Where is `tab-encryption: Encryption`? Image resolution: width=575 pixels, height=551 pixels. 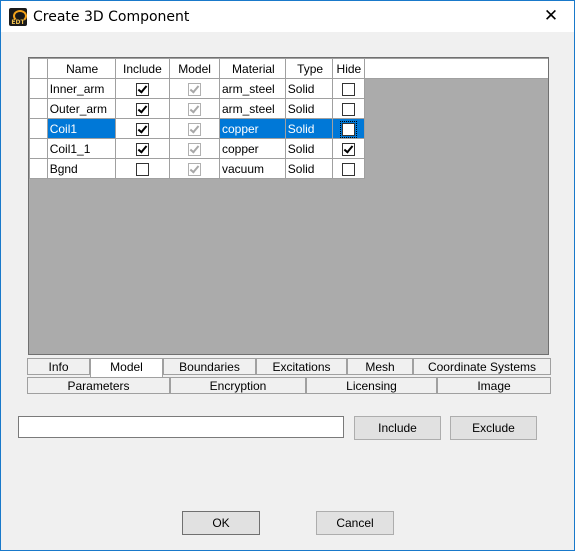
tab-encryption: Encryption is located at coordinates (238, 385).